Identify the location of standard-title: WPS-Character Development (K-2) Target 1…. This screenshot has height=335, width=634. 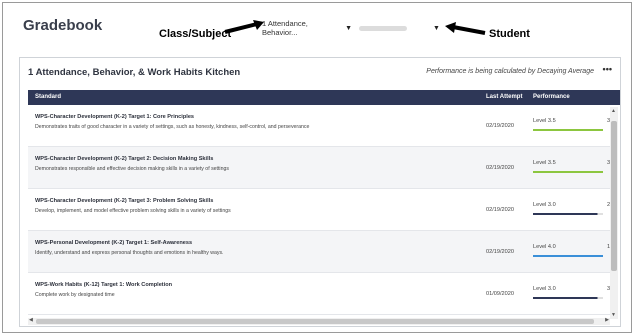
(115, 117).